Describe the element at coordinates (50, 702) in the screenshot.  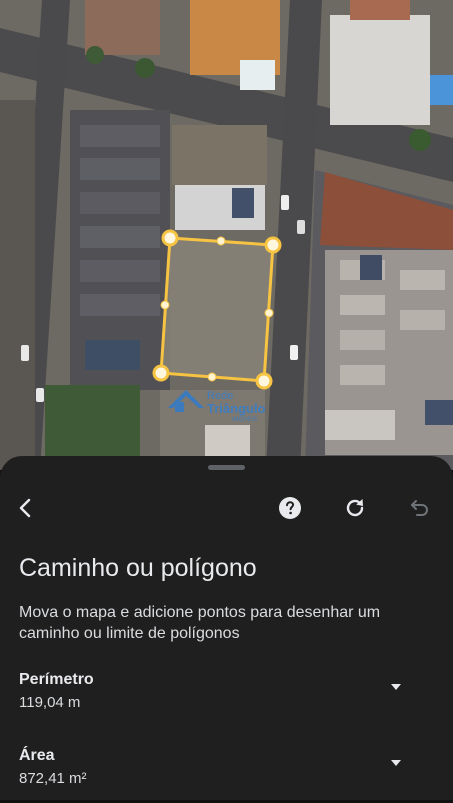
I see `perimeter-value: 119,04 m` at that location.